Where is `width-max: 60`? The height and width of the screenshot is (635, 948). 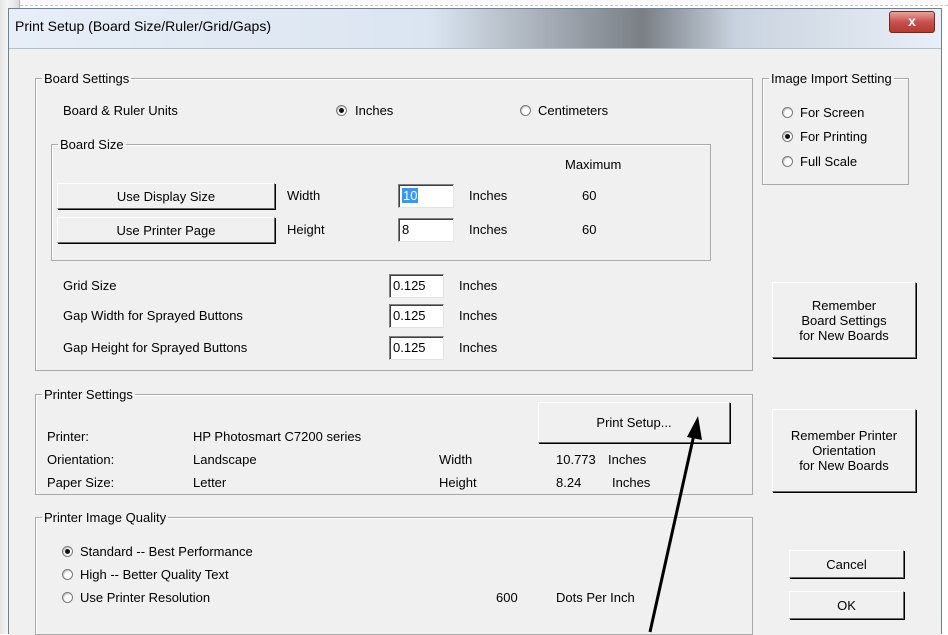
width-max: 60 is located at coordinates (589, 195).